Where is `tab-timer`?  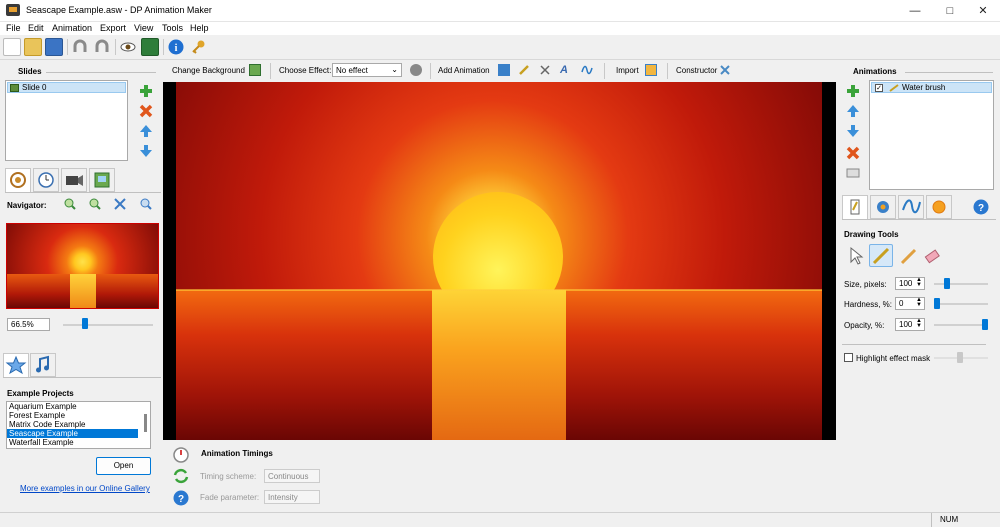 tab-timer is located at coordinates (46, 180).